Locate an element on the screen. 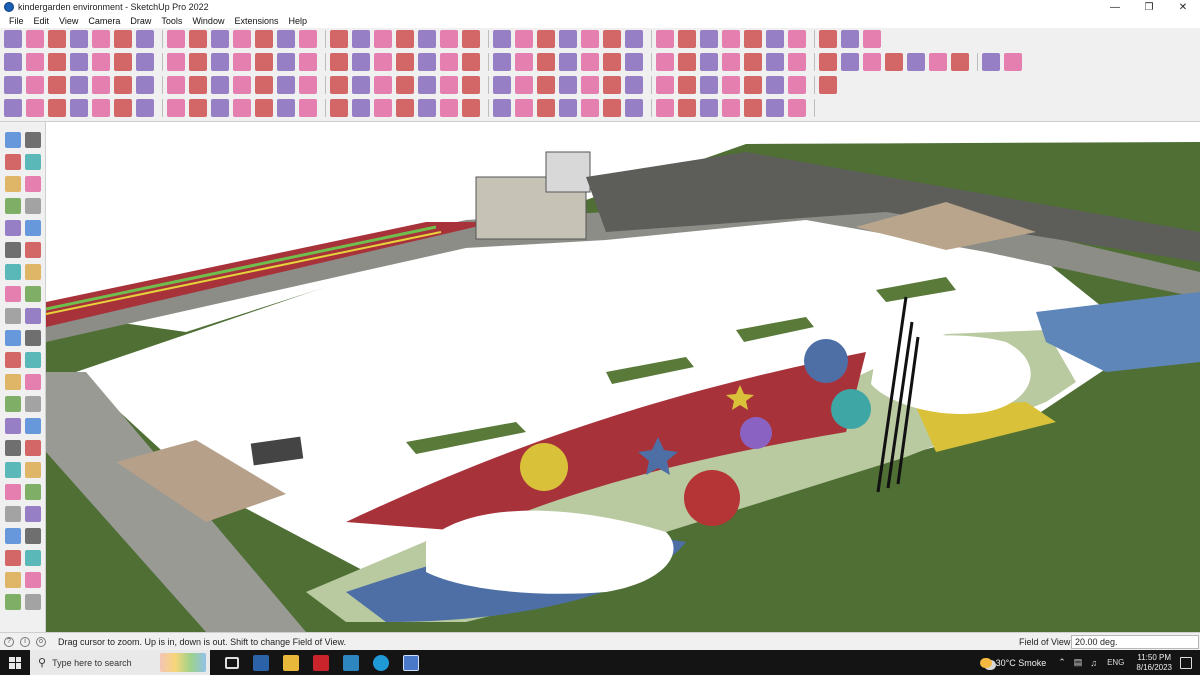  minimize-icon: — is located at coordinates (1115, 7).